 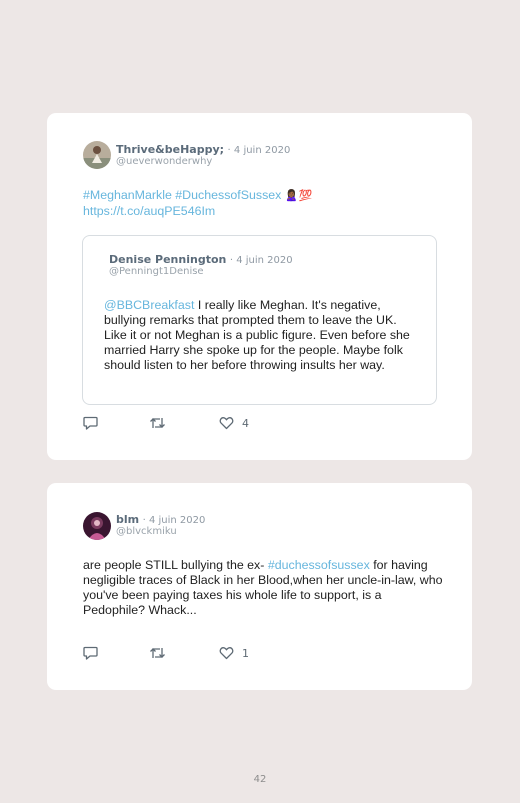 I want to click on like-count: 1, so click(x=245, y=653).